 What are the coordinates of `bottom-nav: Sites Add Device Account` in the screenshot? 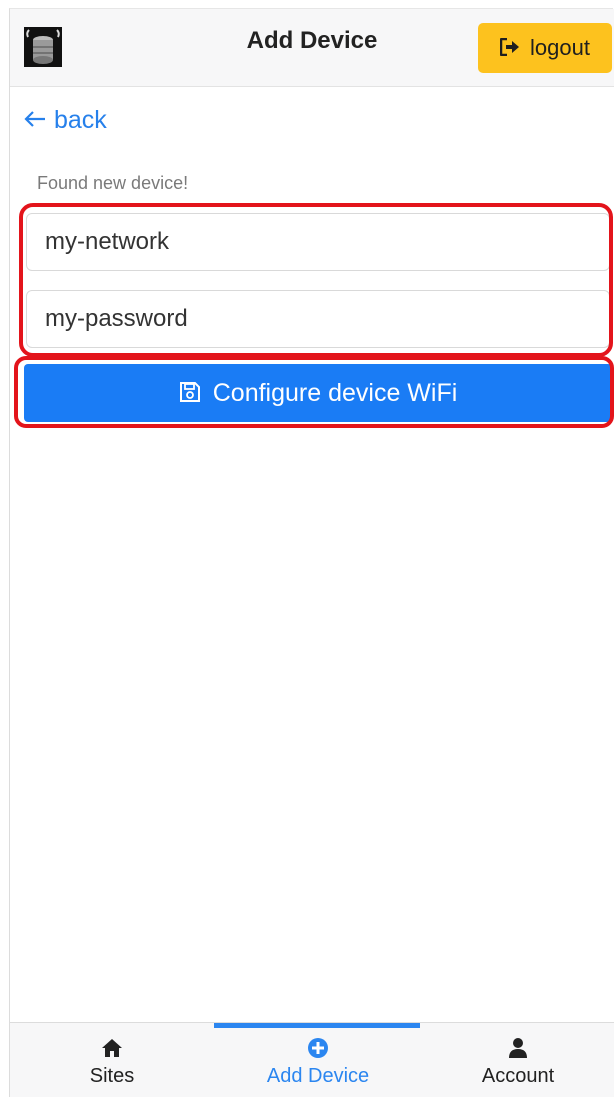 It's located at (312, 1059).